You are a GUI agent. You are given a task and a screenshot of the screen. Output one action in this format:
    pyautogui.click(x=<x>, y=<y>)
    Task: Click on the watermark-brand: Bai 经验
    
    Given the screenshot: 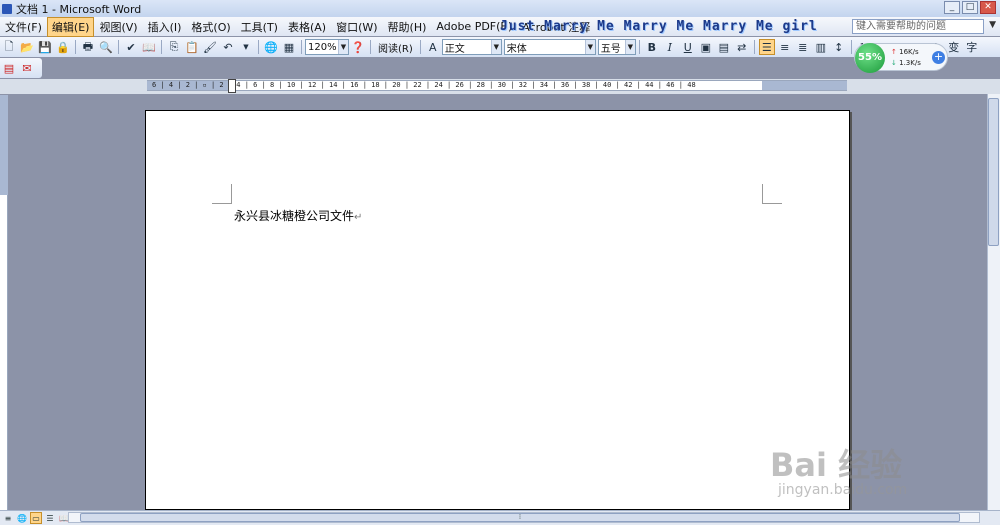 What is the action you would take?
    pyautogui.click(x=836, y=465)
    